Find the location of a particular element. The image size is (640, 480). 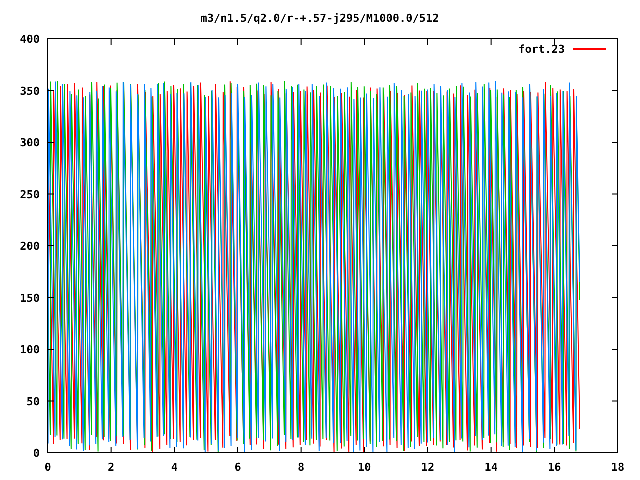

axis-tick-label: 350 is located at coordinates (30, 91).